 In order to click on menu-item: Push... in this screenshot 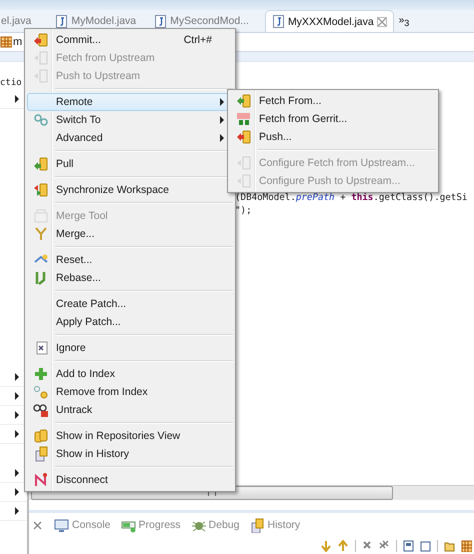, I will do `click(333, 137)`.